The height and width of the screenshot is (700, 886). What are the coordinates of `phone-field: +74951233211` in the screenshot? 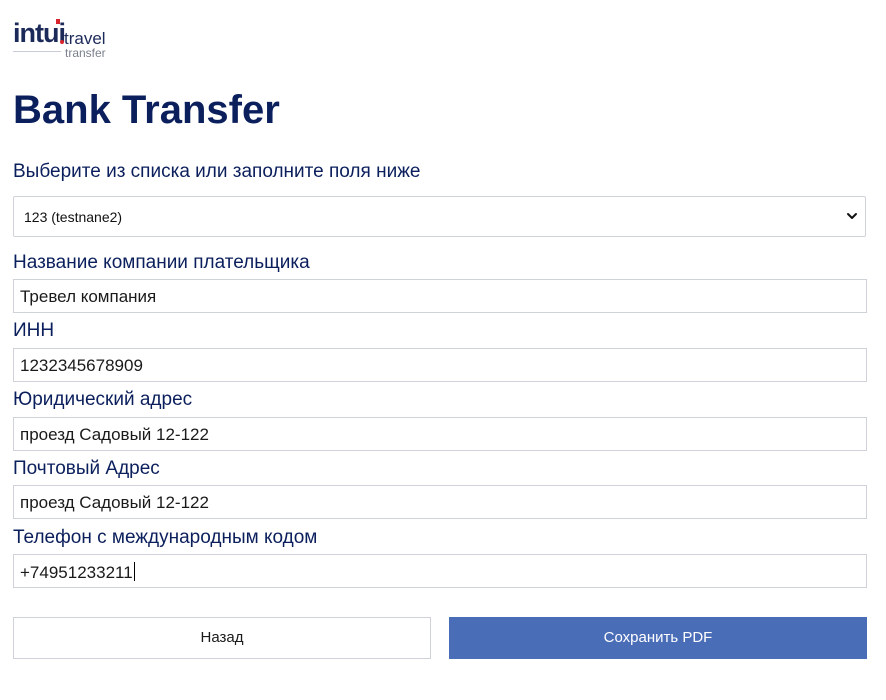 It's located at (440, 571).